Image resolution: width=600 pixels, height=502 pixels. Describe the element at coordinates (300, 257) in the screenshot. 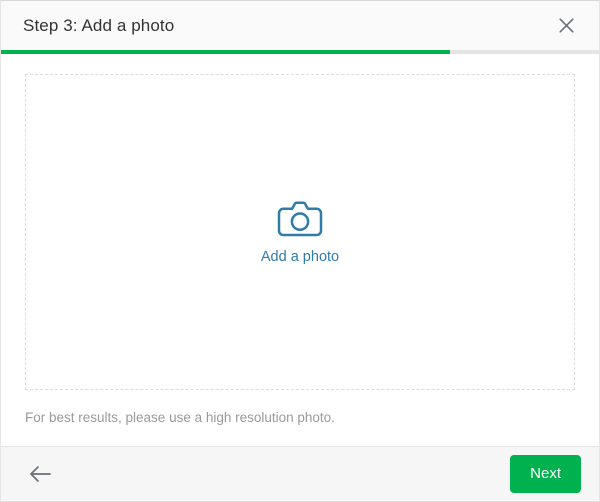

I see `add-photo-link: Add a photo` at that location.